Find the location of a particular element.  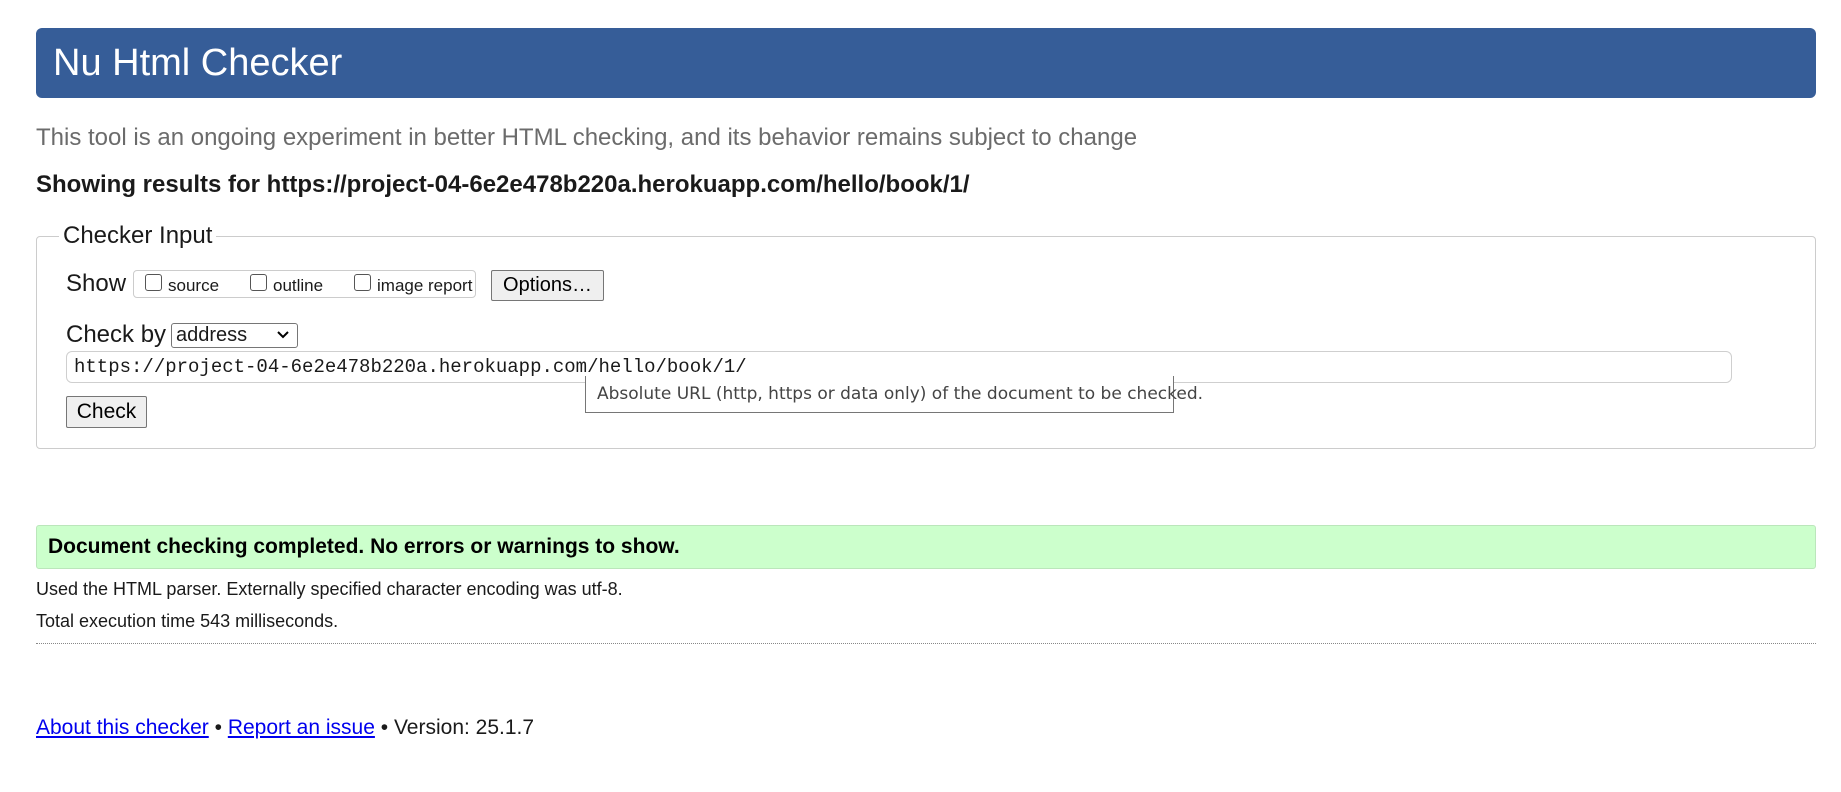

check-by-selected-value: address is located at coordinates (212, 335).